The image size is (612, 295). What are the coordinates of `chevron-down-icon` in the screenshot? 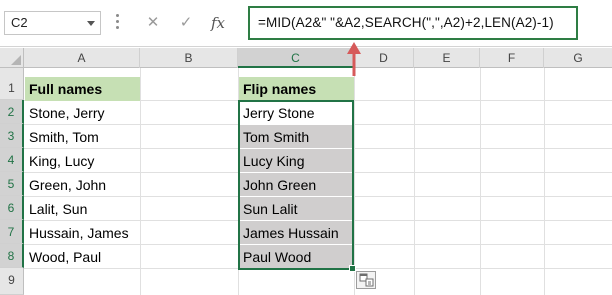 It's located at (91, 23).